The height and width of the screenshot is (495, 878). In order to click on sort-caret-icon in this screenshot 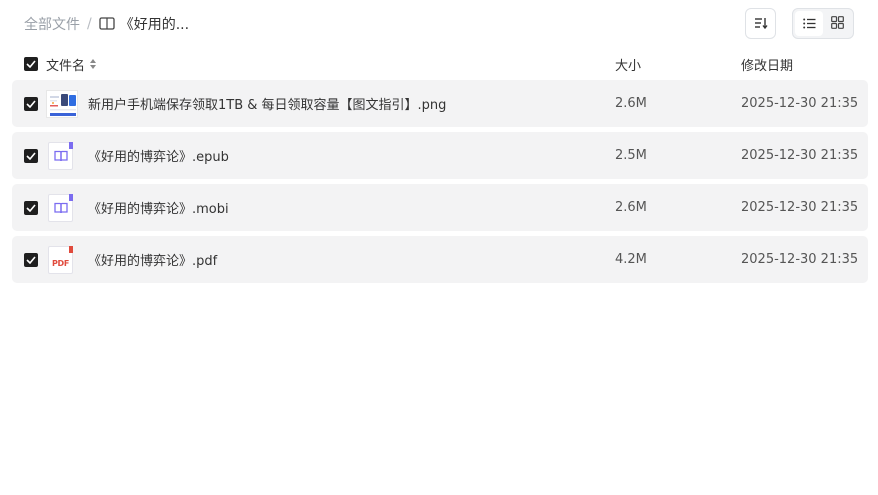, I will do `click(93, 64)`.